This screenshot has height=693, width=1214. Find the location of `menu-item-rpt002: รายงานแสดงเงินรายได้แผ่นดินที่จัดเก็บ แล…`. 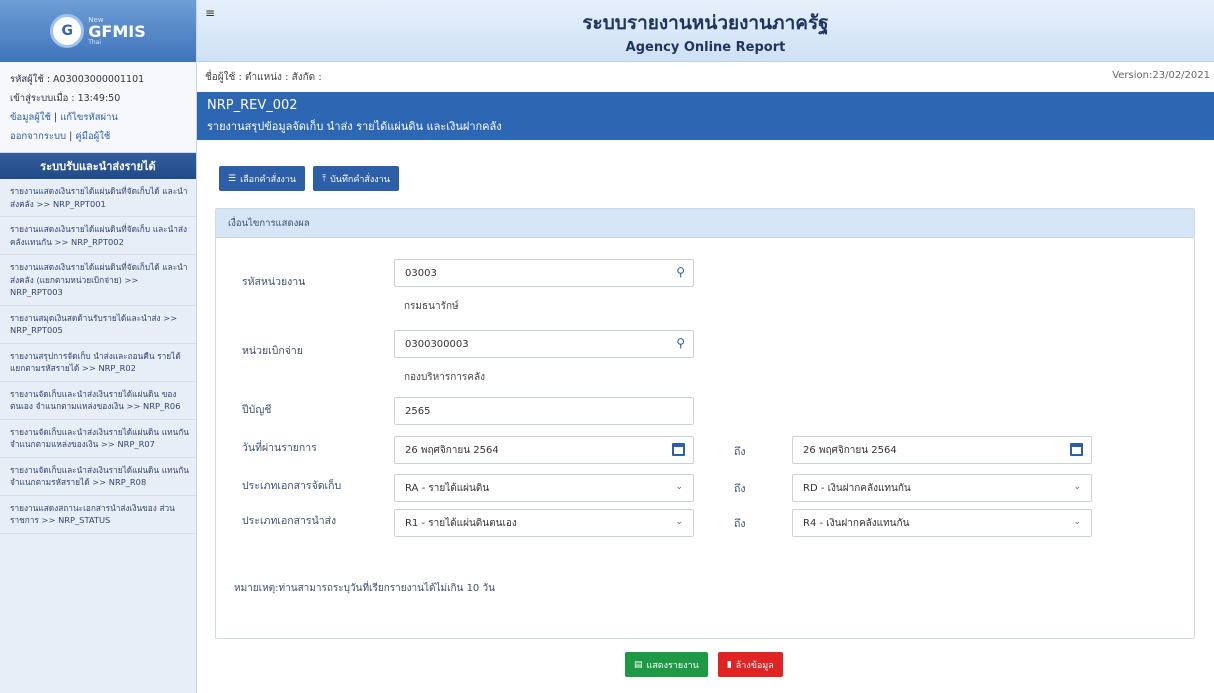

menu-item-rpt002: รายงานแสดงเงินรายได้แผ่นดินที่จัดเก็บ แล… is located at coordinates (98, 236).